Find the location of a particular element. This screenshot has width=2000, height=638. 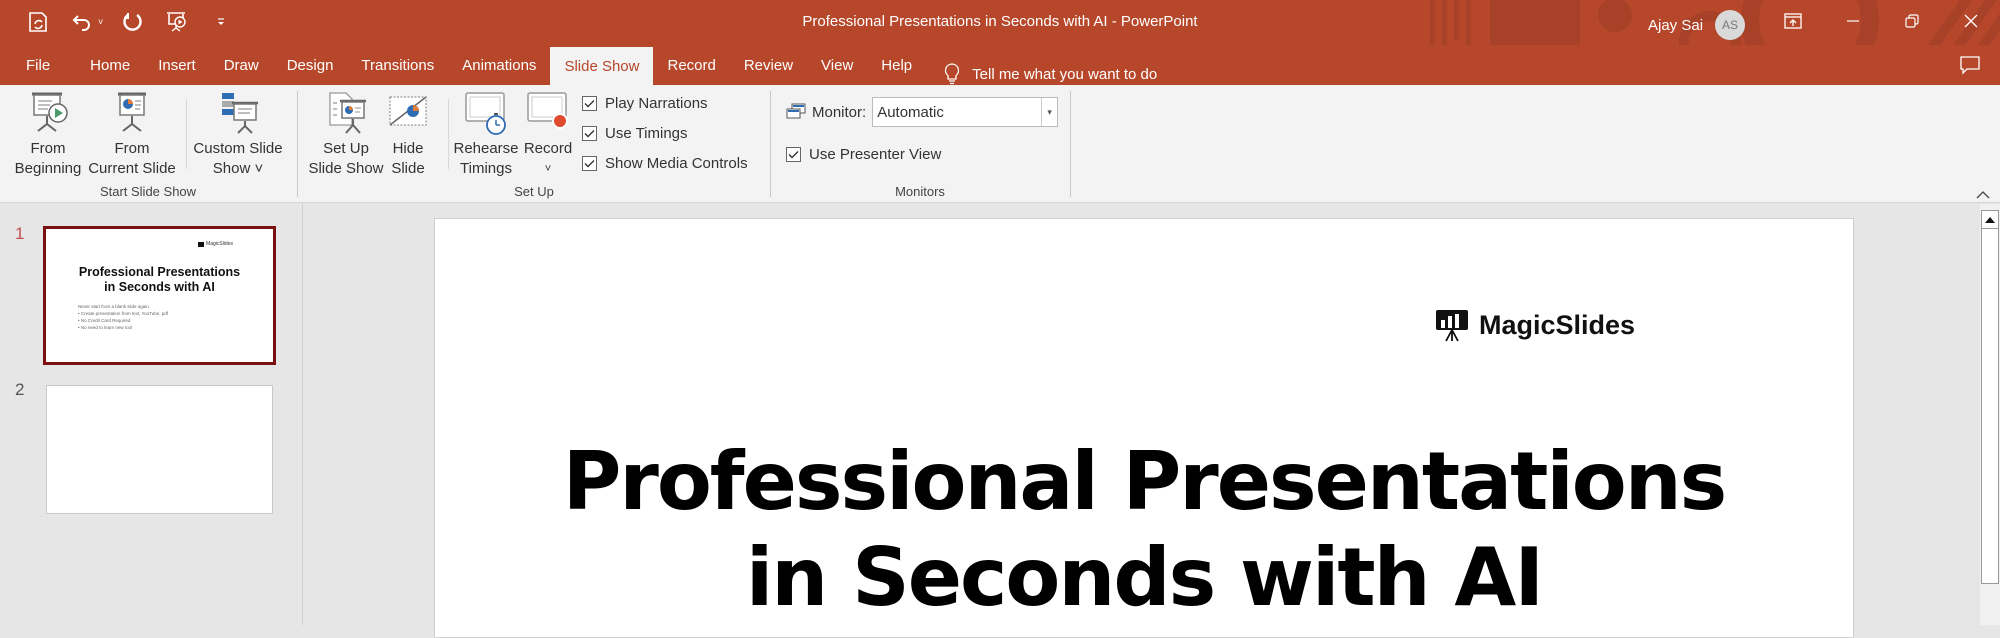

from-current-slide-button: From Current Slide is located at coordinates (132, 134).